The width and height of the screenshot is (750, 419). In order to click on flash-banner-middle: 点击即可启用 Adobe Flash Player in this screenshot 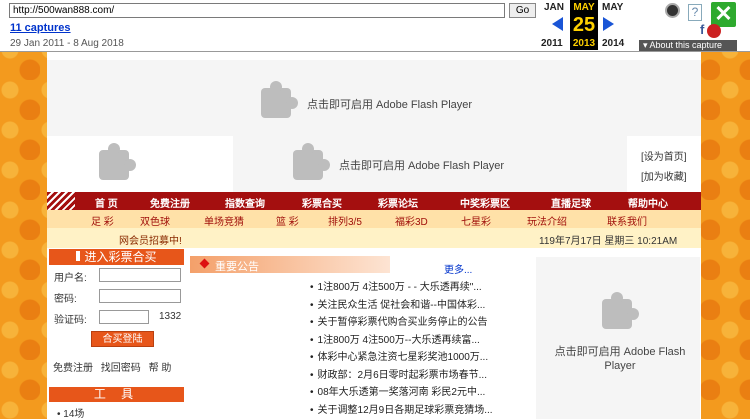, I will do `click(430, 164)`.